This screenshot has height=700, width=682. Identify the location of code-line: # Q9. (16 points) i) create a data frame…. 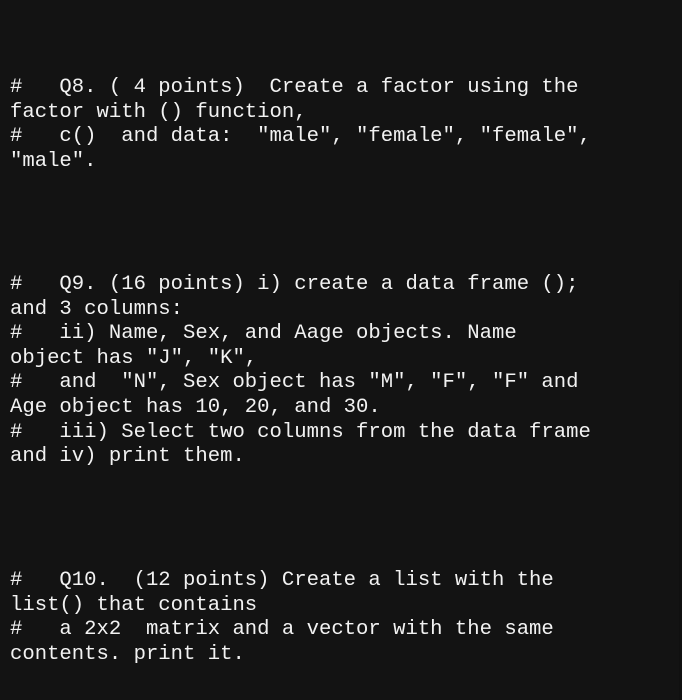
(294, 284).